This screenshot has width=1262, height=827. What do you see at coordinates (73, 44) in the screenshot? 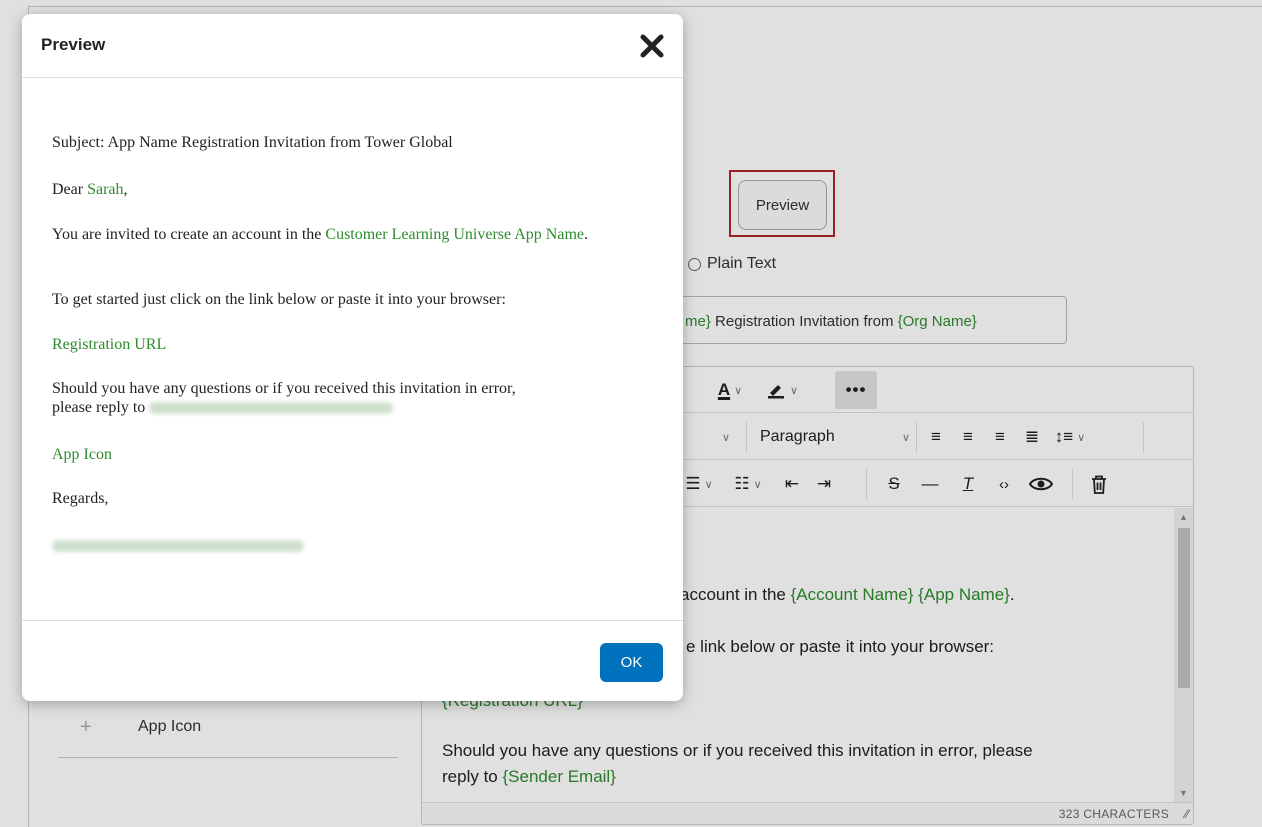
I see `modal-title: Preview` at bounding box center [73, 44].